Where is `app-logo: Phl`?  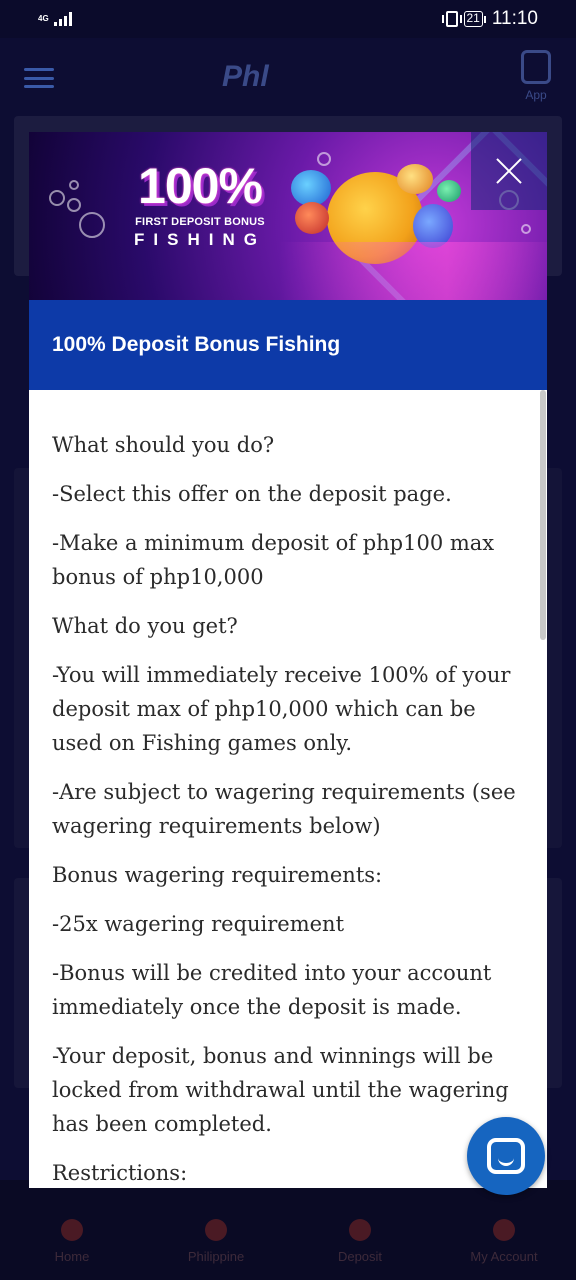 app-logo: Phl is located at coordinates (245, 76).